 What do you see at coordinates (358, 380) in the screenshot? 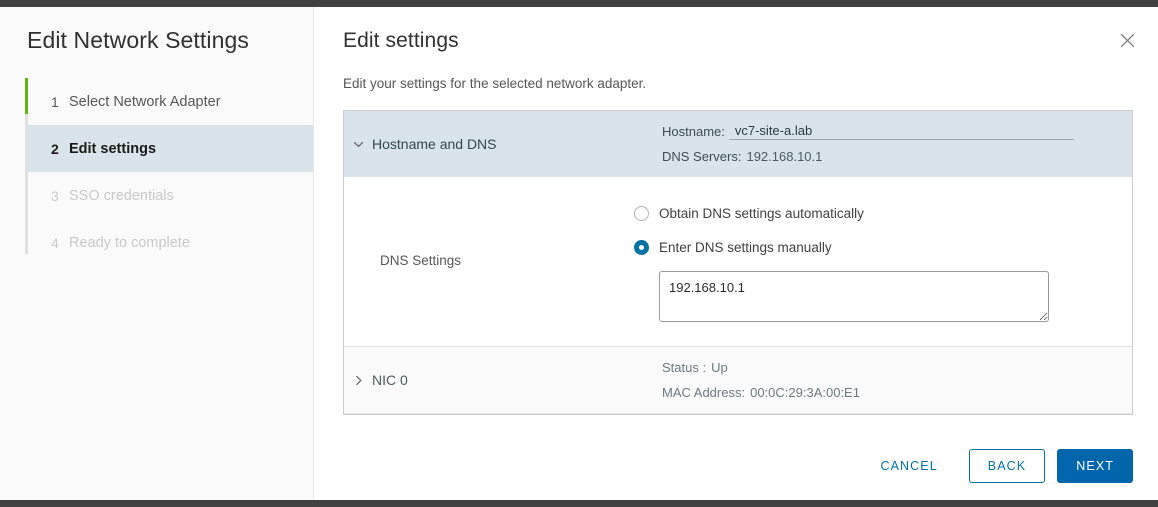
I see `chevron-right-icon` at bounding box center [358, 380].